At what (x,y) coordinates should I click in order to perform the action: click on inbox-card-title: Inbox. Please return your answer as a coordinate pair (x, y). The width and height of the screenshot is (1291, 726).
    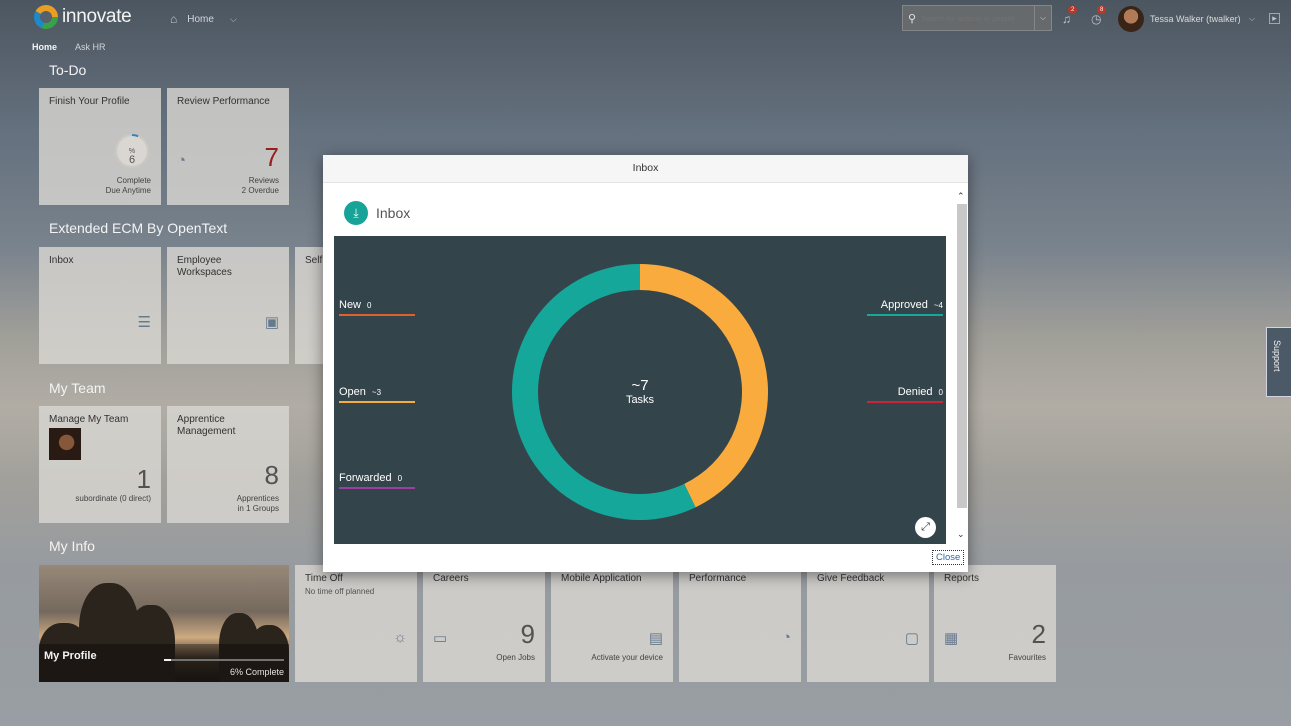
    Looking at the image, I should click on (393, 213).